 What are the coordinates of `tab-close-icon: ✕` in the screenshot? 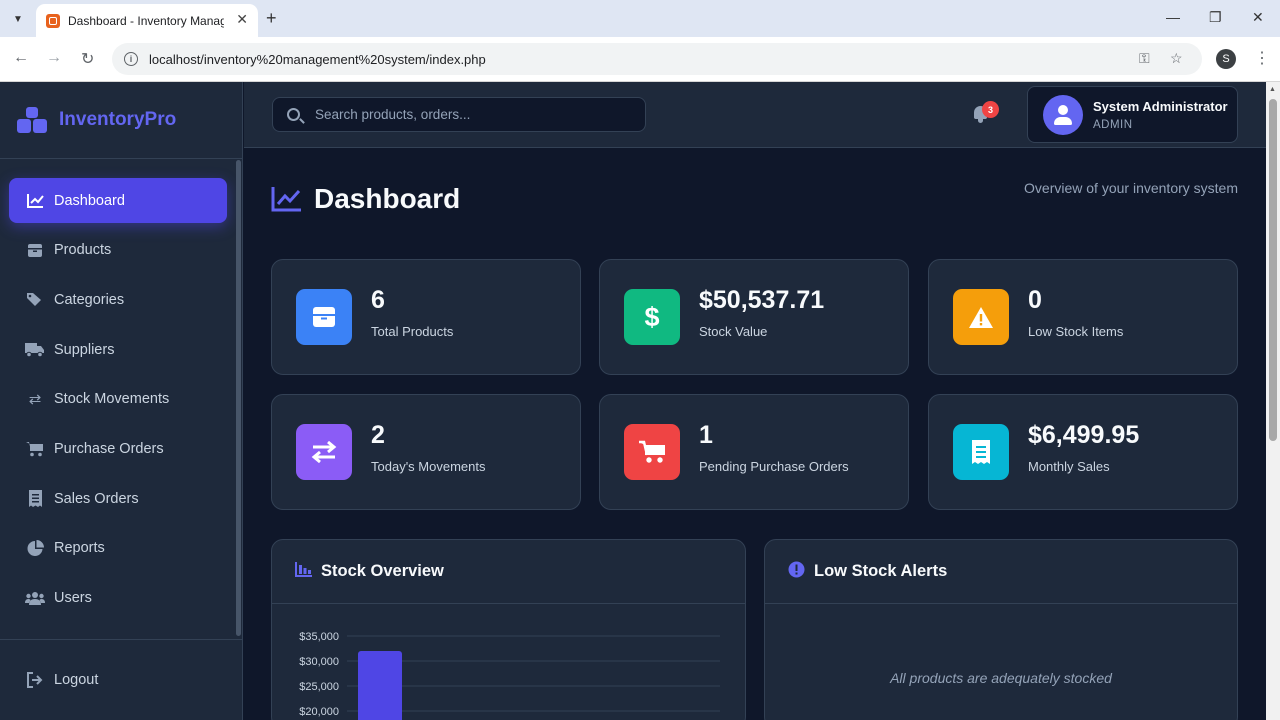 It's located at (242, 19).